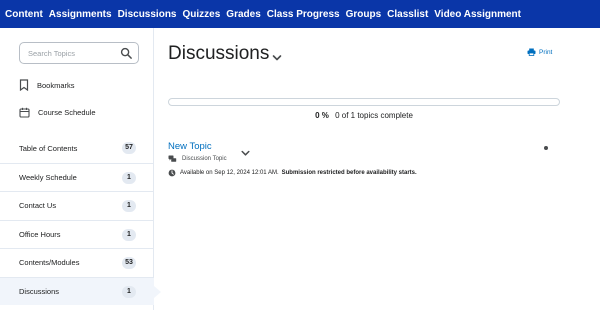 The height and width of the screenshot is (310, 600). I want to click on print-label: Print, so click(546, 52).